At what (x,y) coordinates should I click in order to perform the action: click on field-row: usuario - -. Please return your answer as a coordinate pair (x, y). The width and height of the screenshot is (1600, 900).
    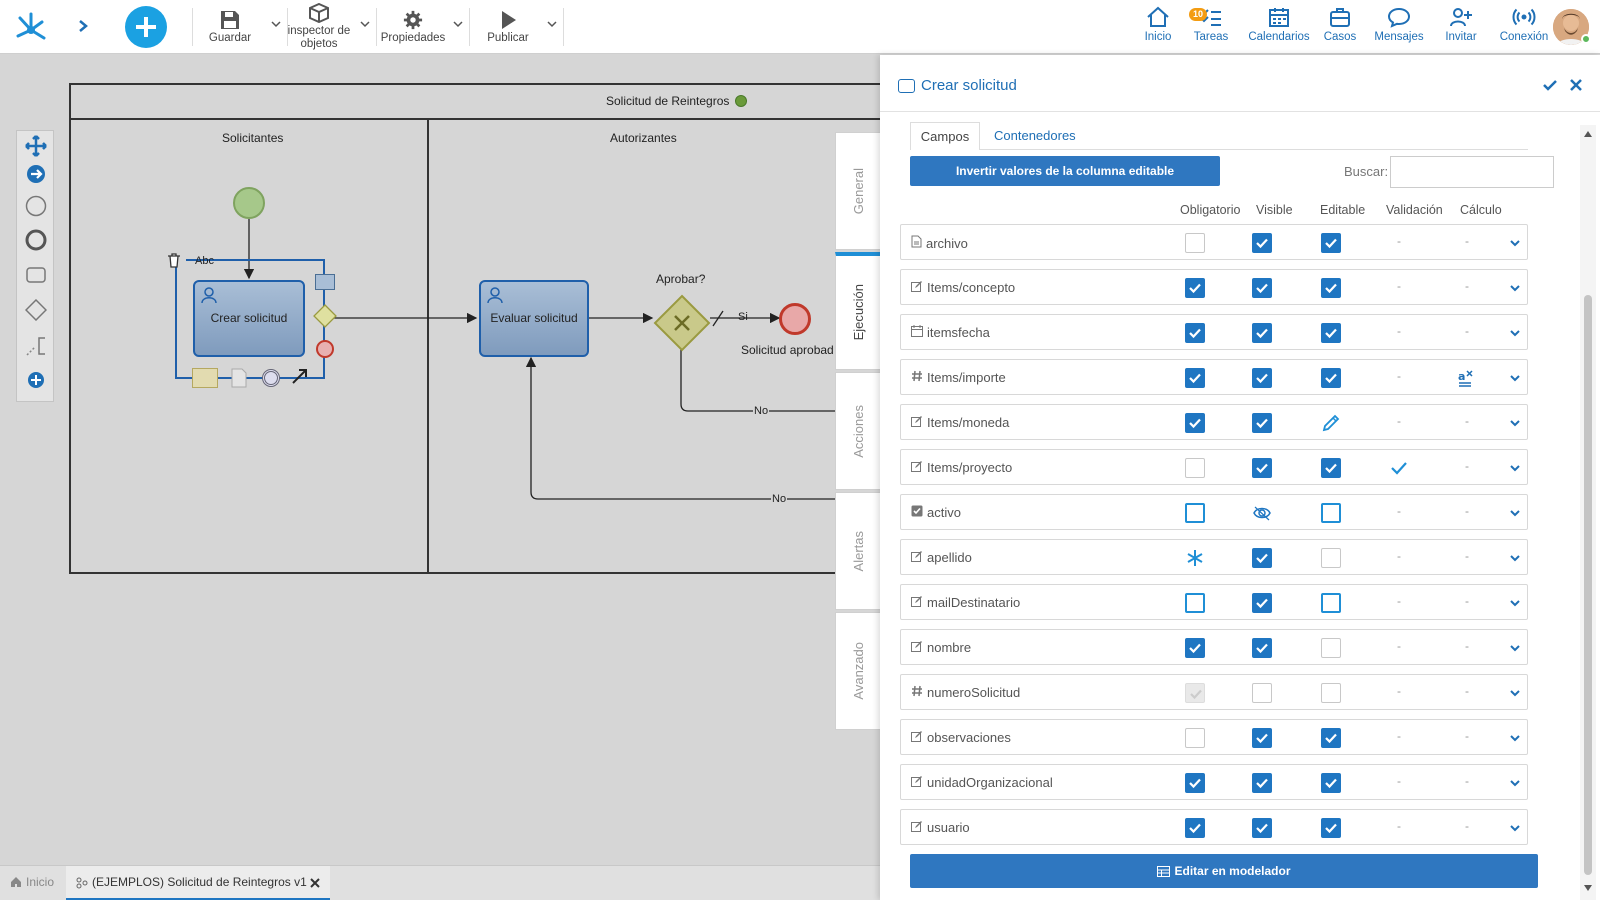
    Looking at the image, I should click on (1214, 827).